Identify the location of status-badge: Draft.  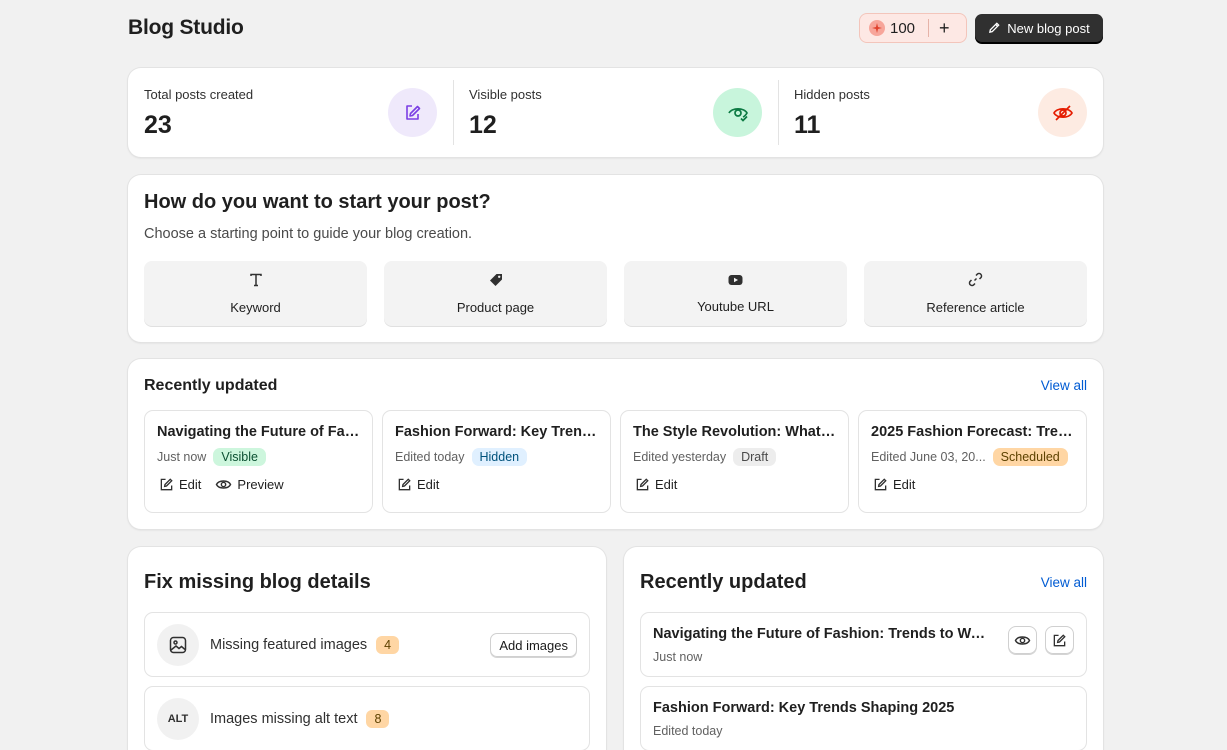
(755, 457).